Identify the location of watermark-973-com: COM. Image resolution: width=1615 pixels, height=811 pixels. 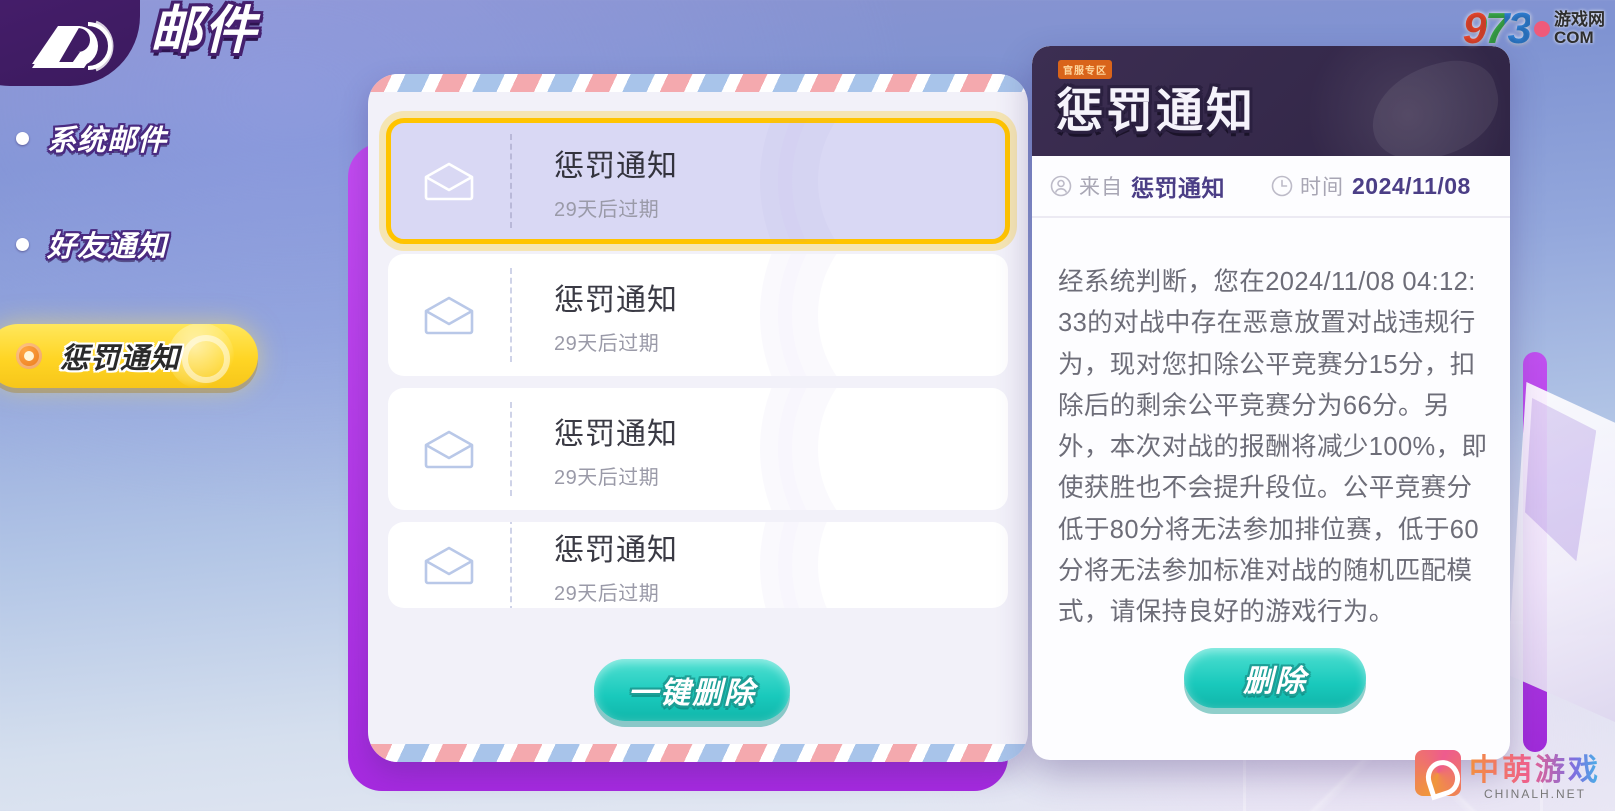
(1574, 37).